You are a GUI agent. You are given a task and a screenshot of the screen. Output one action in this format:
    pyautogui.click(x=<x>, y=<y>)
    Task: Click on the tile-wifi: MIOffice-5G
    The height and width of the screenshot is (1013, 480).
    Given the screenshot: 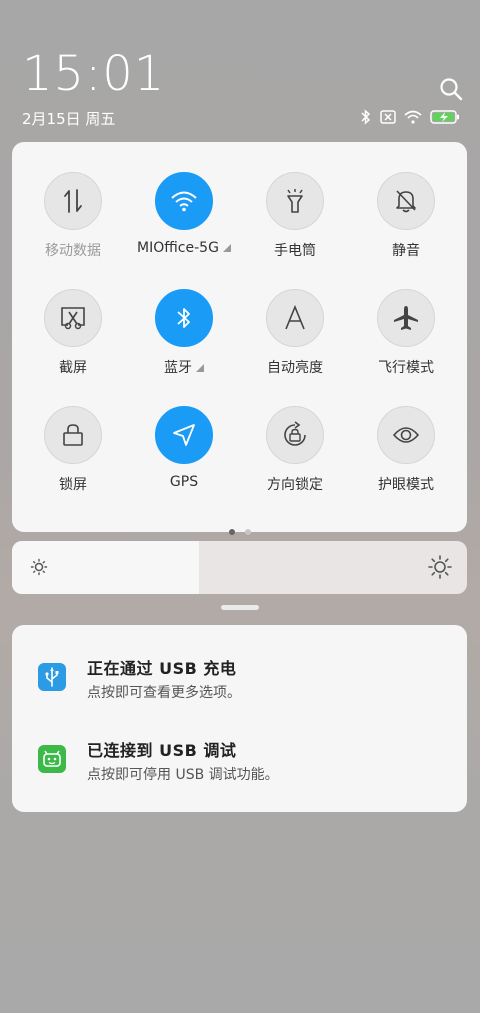 What is the action you would take?
    pyautogui.click(x=184, y=214)
    